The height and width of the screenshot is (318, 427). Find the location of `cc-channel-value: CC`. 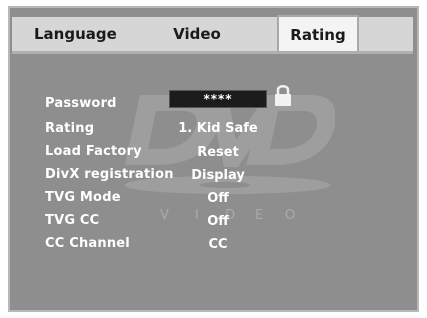

cc-channel-value: CC is located at coordinates (218, 244).